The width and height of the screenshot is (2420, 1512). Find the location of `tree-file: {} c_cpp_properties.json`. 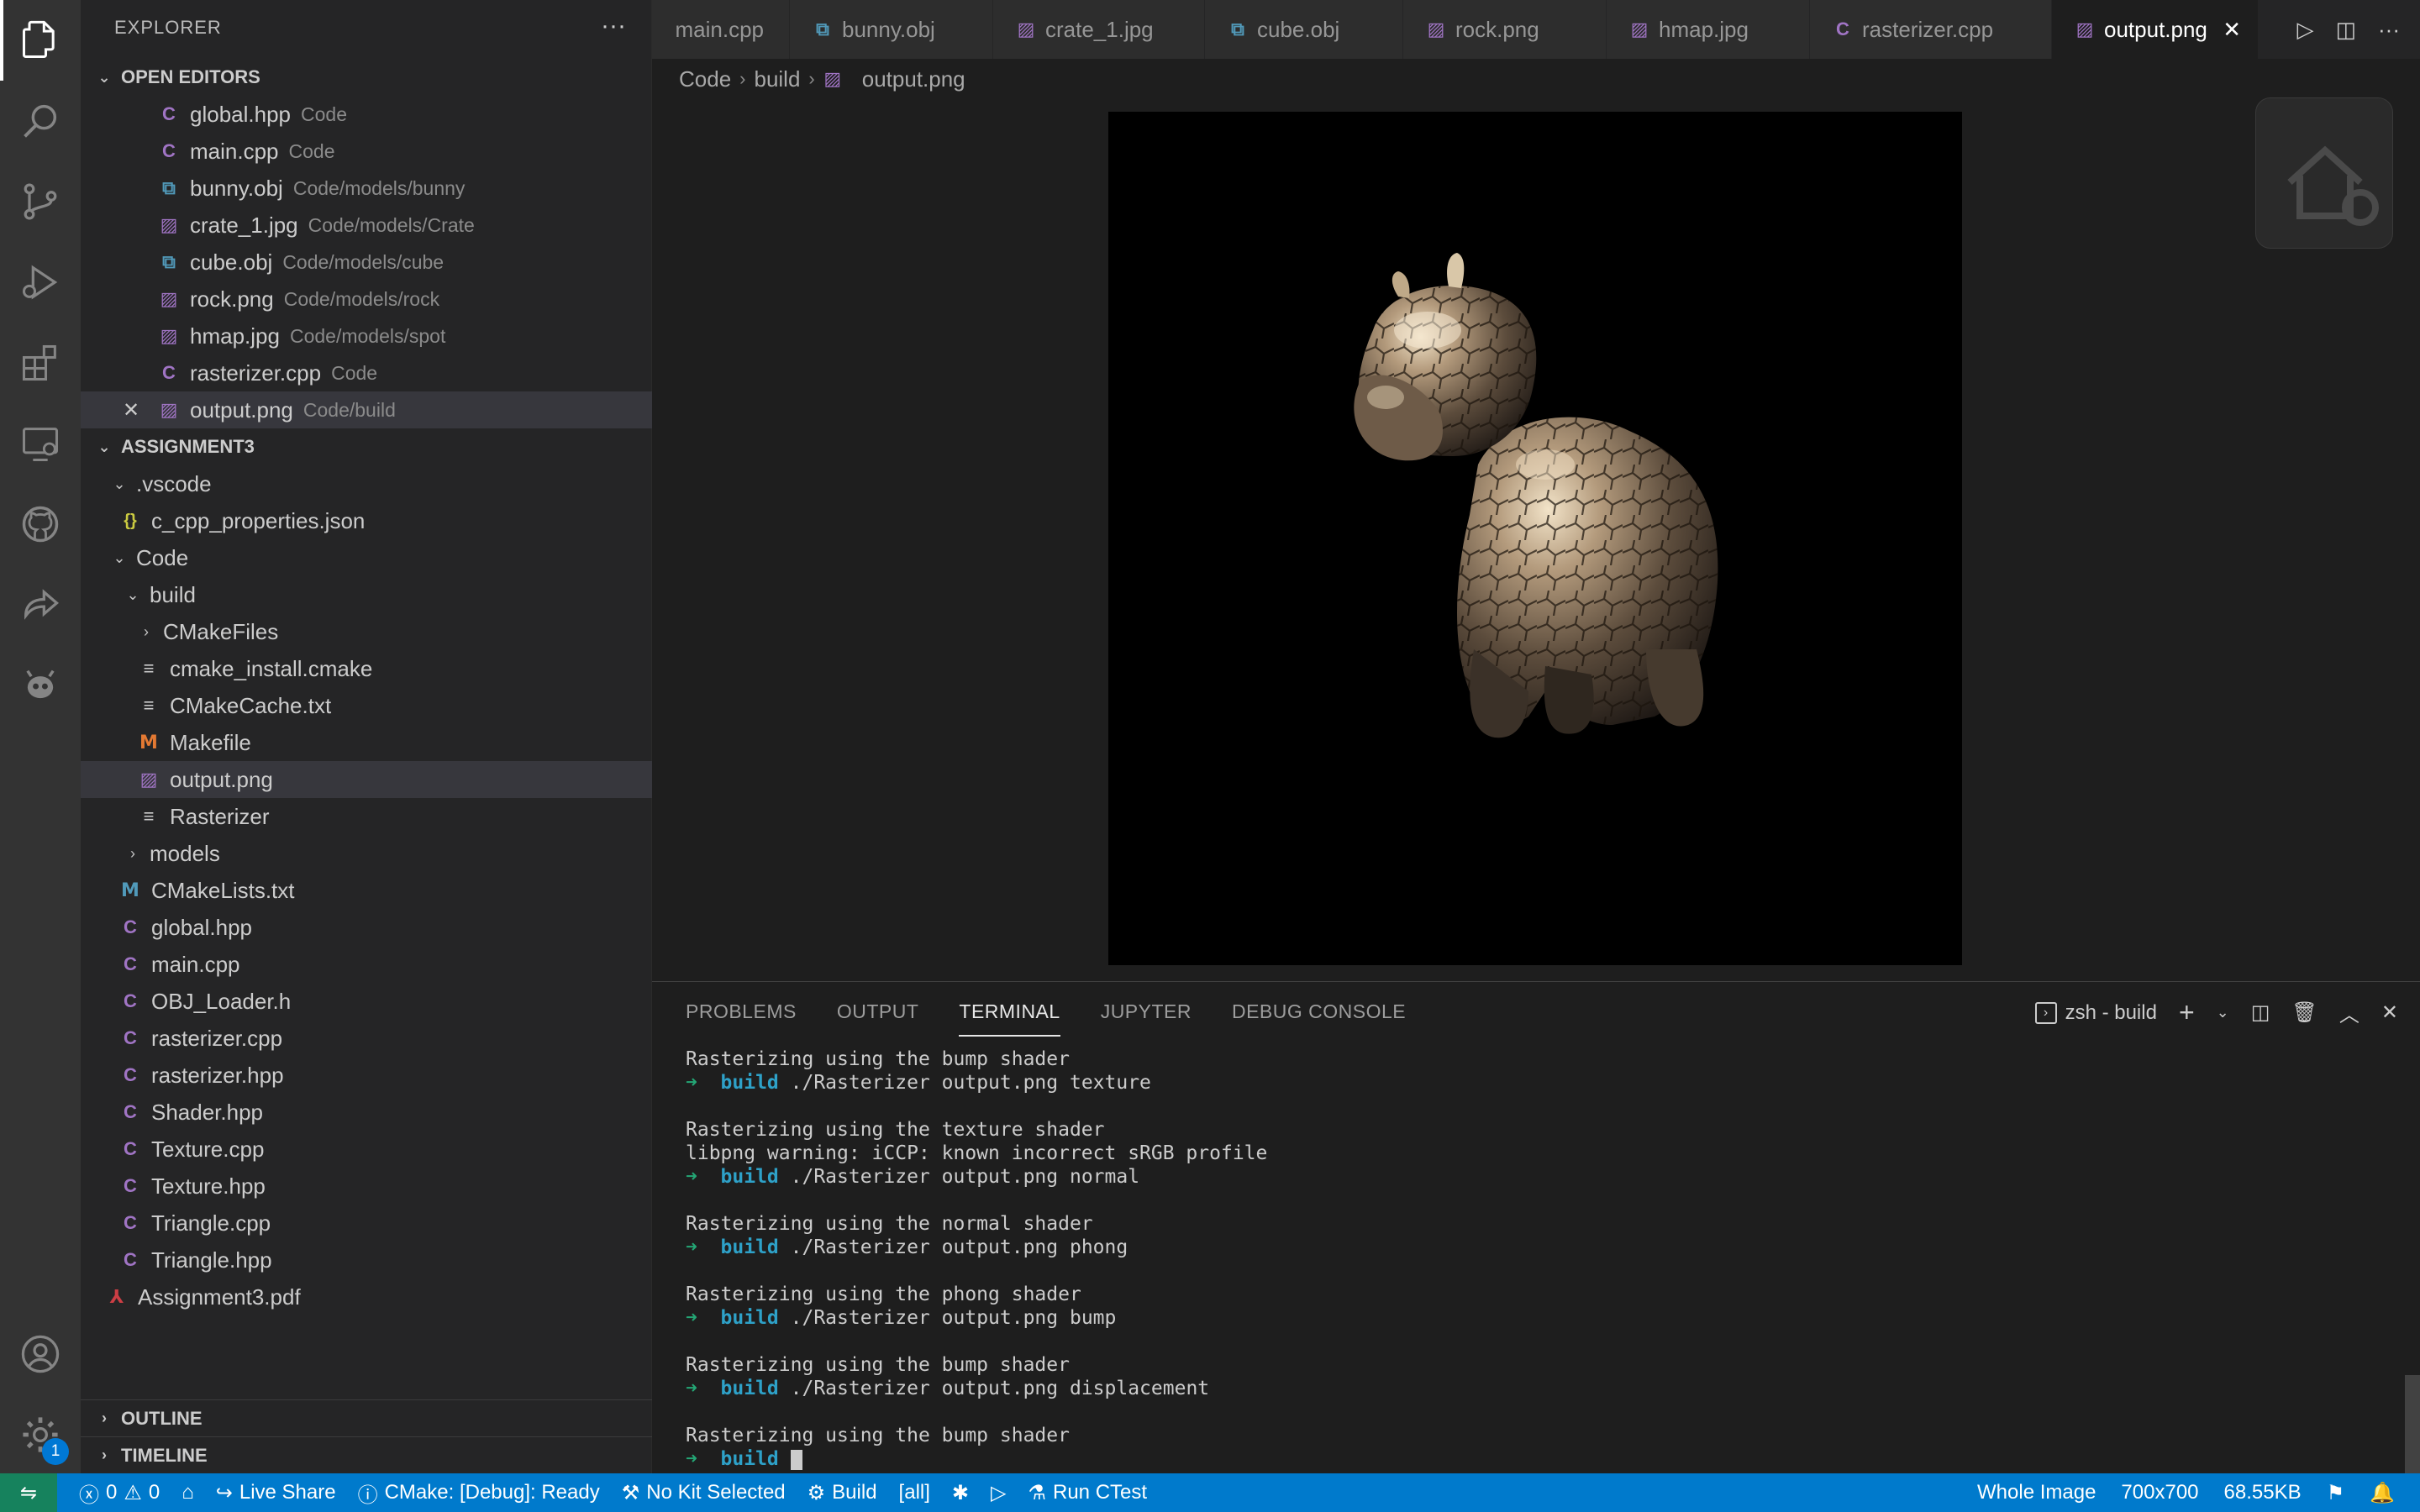

tree-file: {} c_cpp_properties.json is located at coordinates (367, 520).